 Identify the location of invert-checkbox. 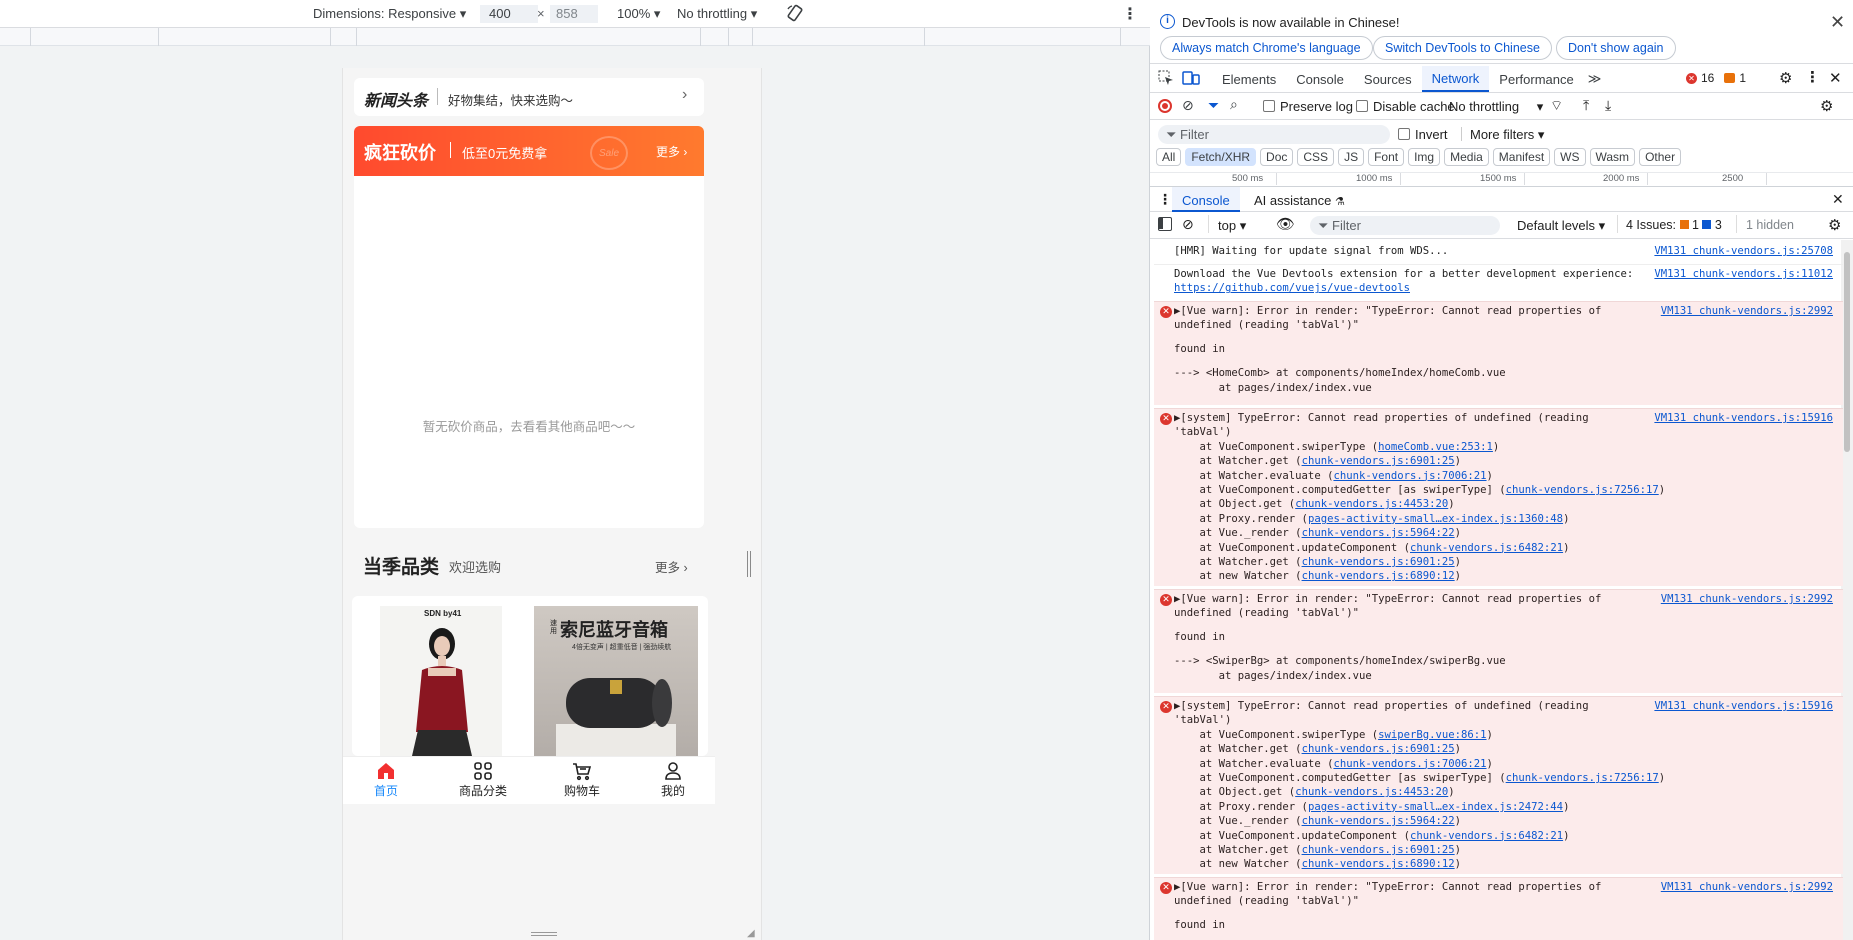
(1404, 134).